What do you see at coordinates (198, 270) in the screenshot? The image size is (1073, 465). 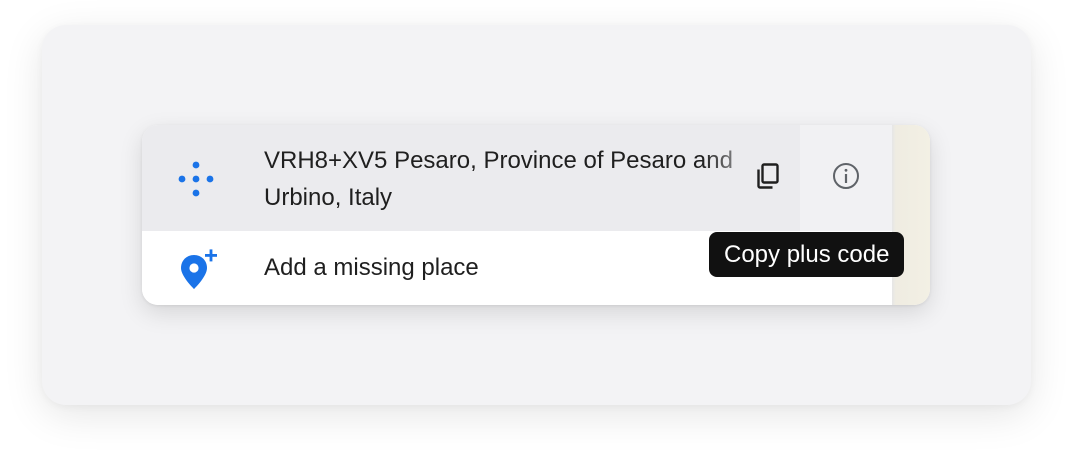 I see `add-location-icon` at bounding box center [198, 270].